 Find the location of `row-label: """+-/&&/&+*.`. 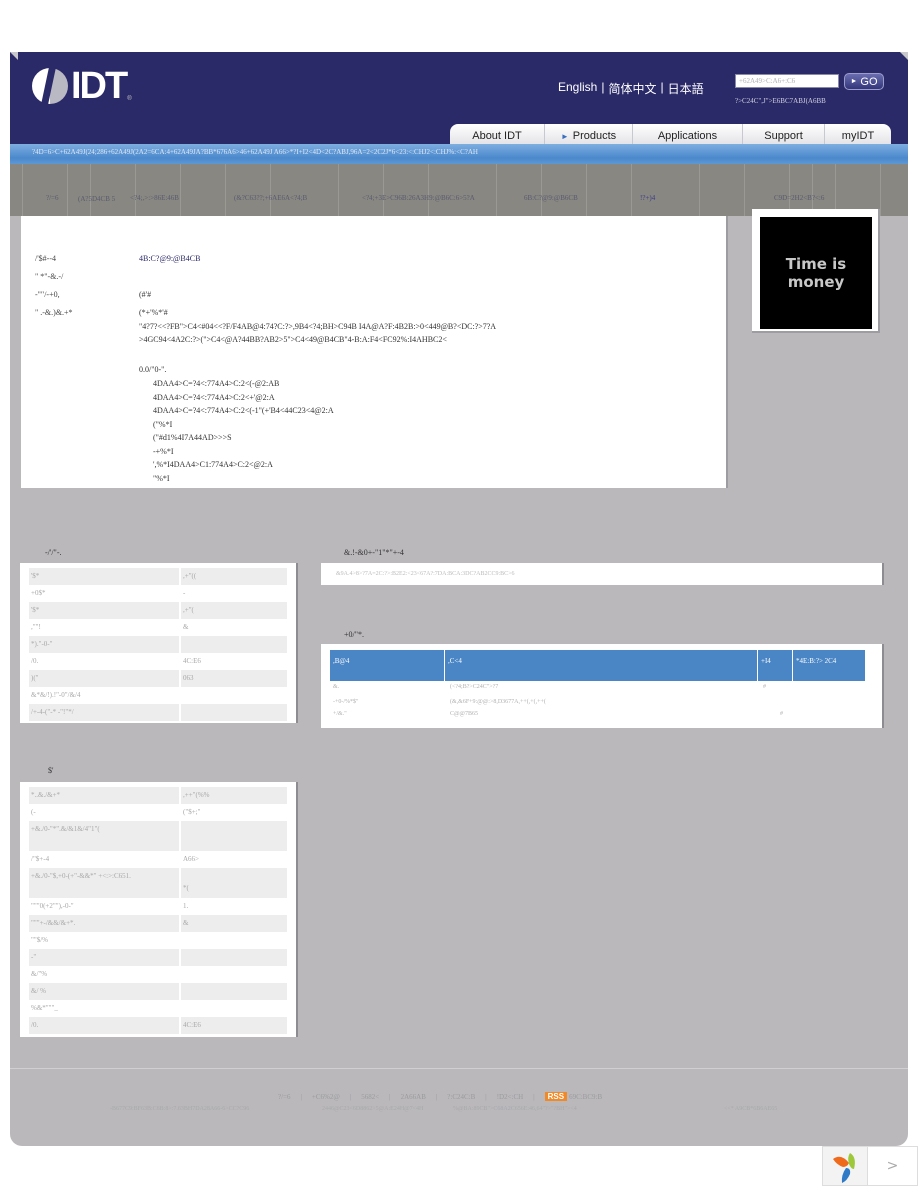

row-label: """+-/&&/&+*. is located at coordinates (104, 923).